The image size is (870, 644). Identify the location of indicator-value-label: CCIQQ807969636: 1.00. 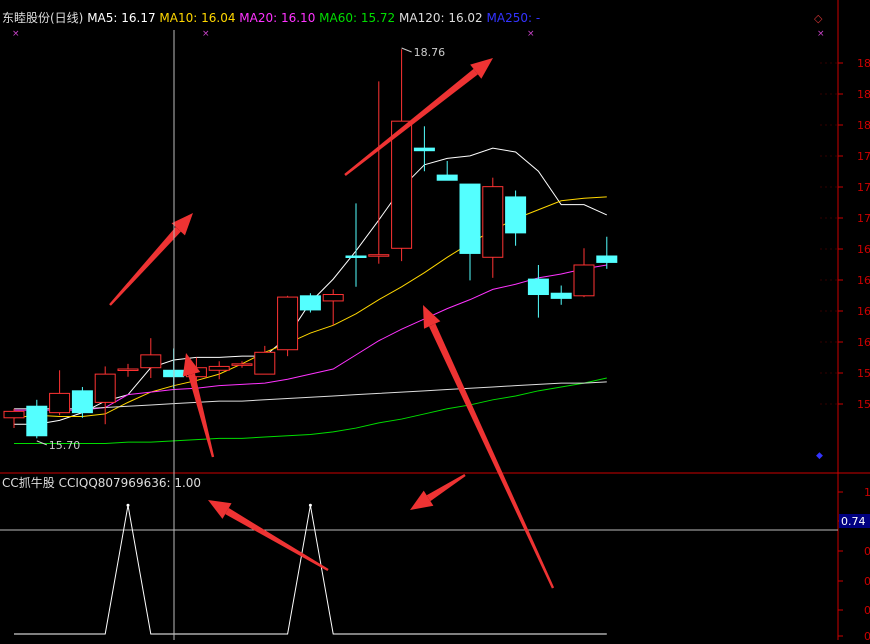
(130, 483).